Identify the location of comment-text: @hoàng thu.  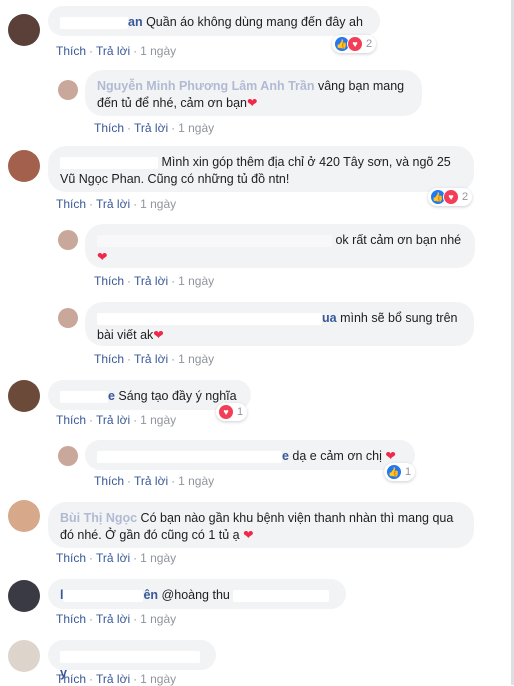
(194, 595).